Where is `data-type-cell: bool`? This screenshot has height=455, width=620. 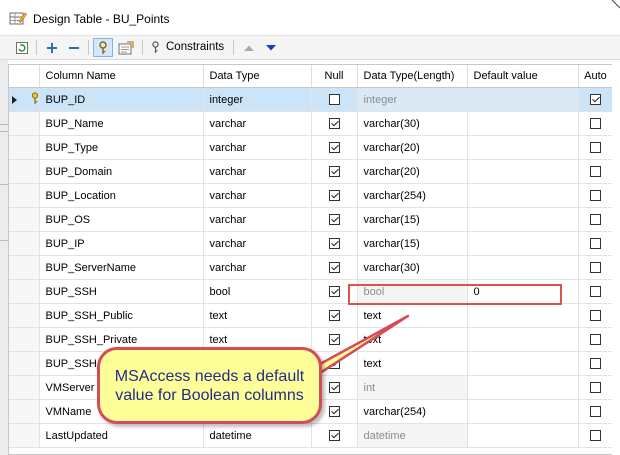
data-type-cell: bool is located at coordinates (257, 291).